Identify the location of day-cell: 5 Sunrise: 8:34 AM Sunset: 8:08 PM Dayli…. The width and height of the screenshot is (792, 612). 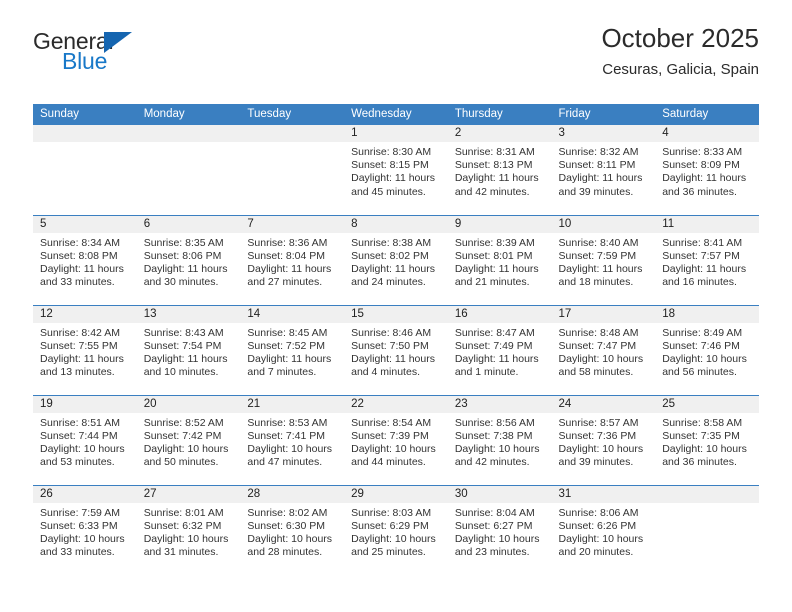
(85, 259).